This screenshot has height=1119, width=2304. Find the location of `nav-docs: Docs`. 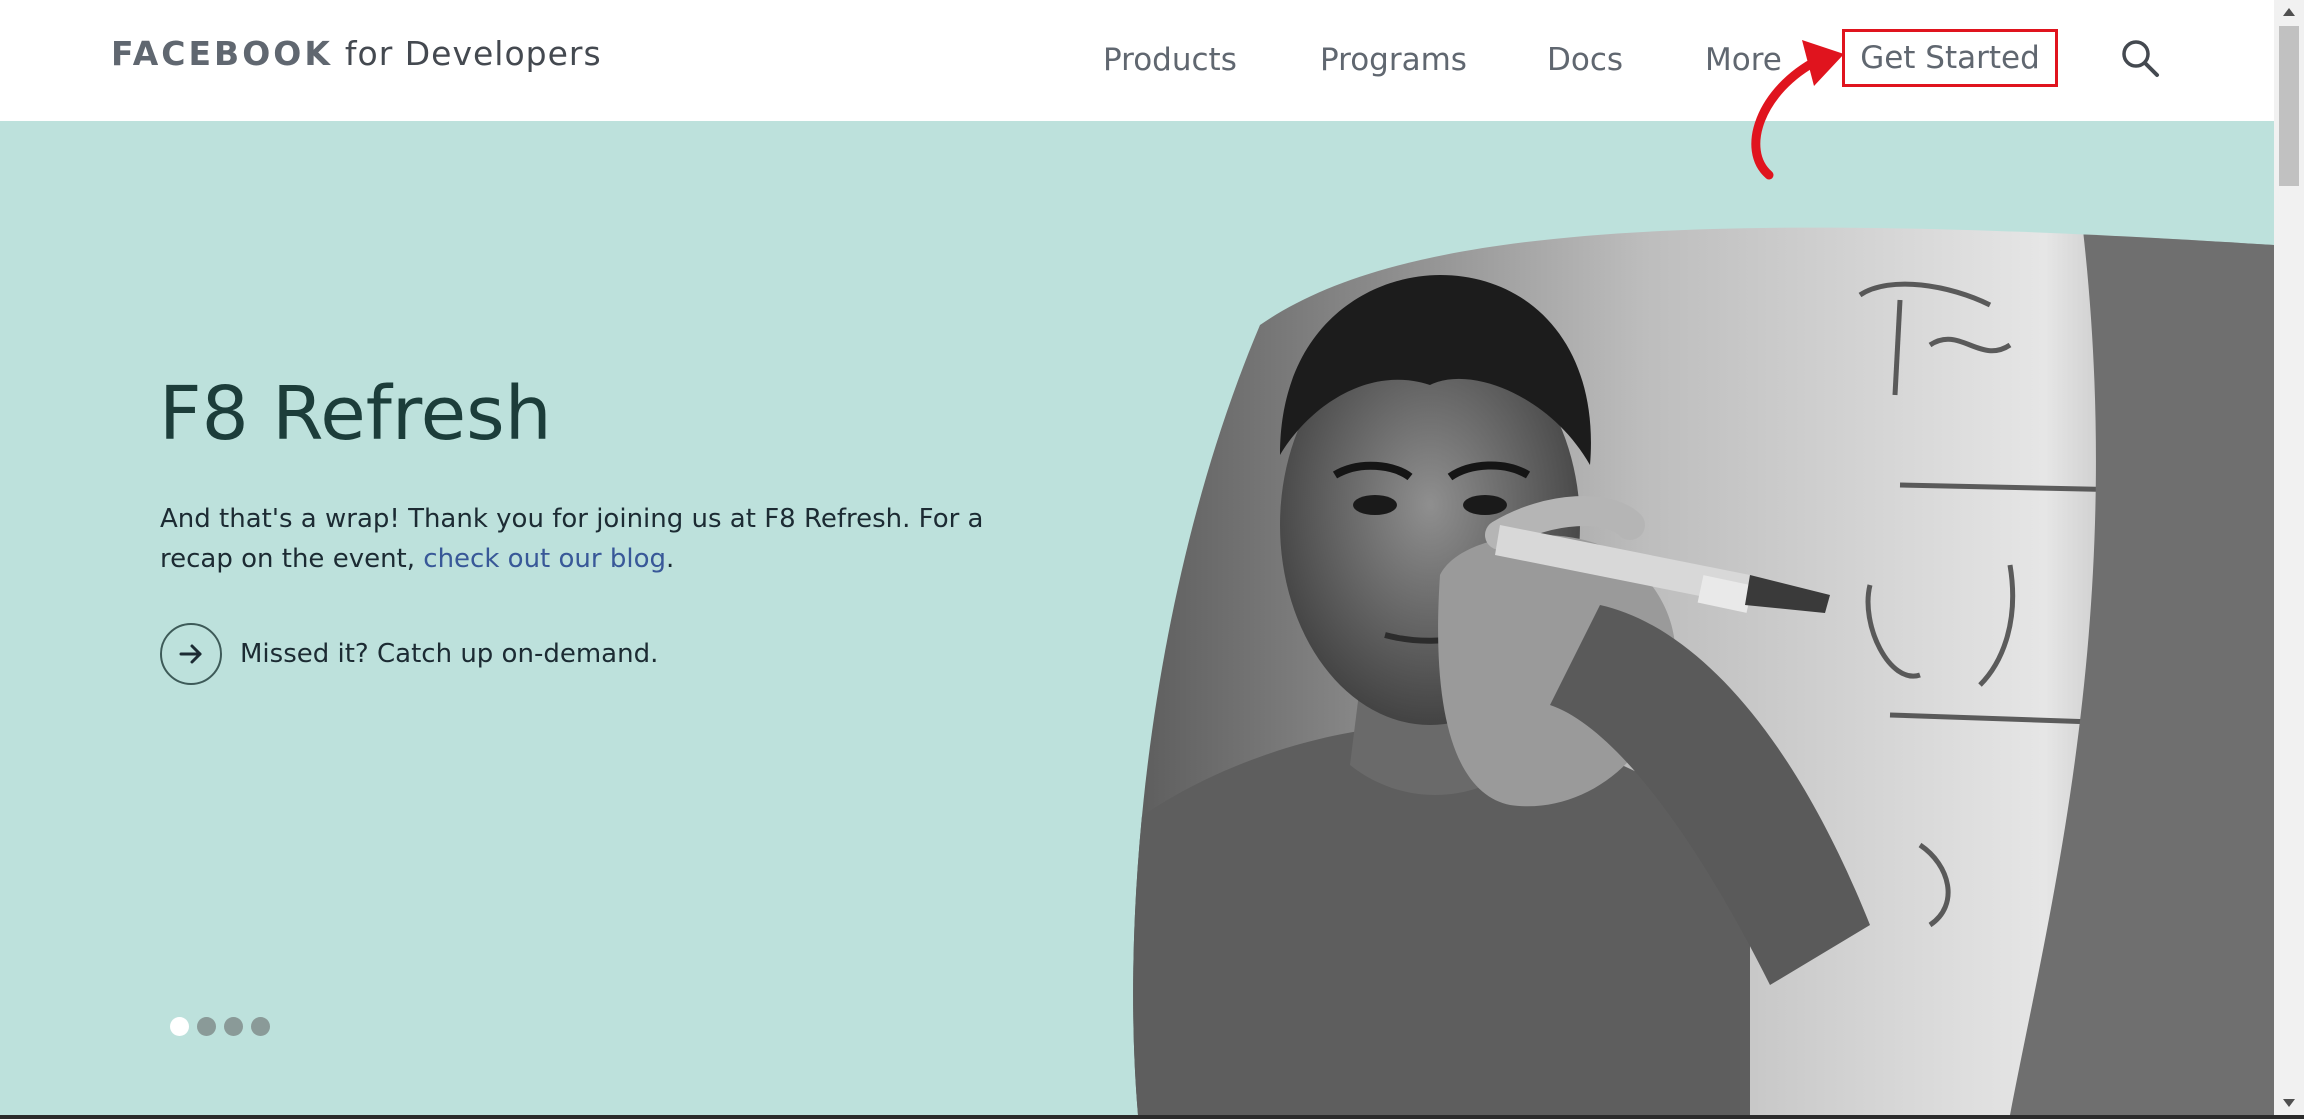

nav-docs: Docs is located at coordinates (1585, 60).